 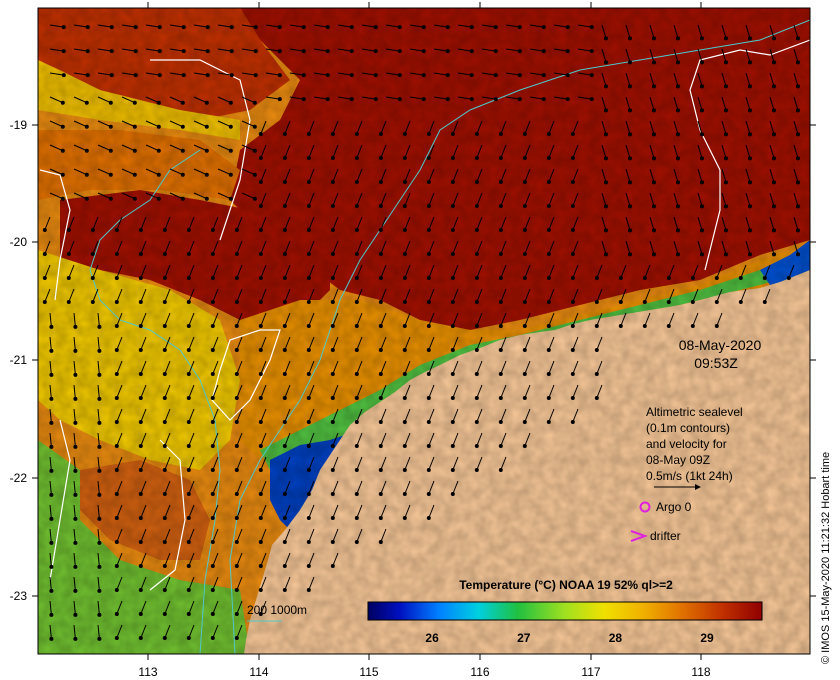 I want to click on x-tick-label: 117, so click(x=590, y=672).